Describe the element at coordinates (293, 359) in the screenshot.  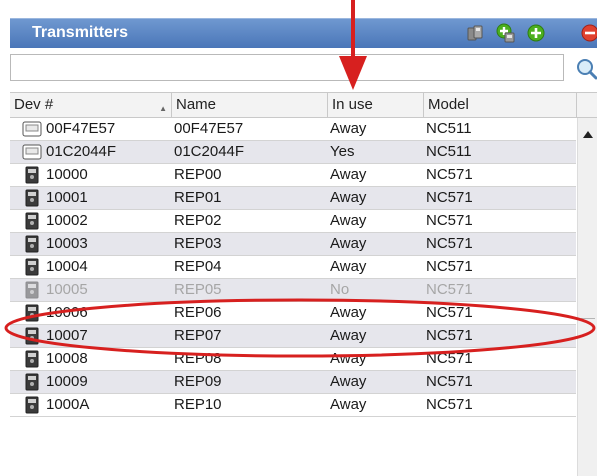
I see `table-row: 10008 REP08 Away NC571` at that location.